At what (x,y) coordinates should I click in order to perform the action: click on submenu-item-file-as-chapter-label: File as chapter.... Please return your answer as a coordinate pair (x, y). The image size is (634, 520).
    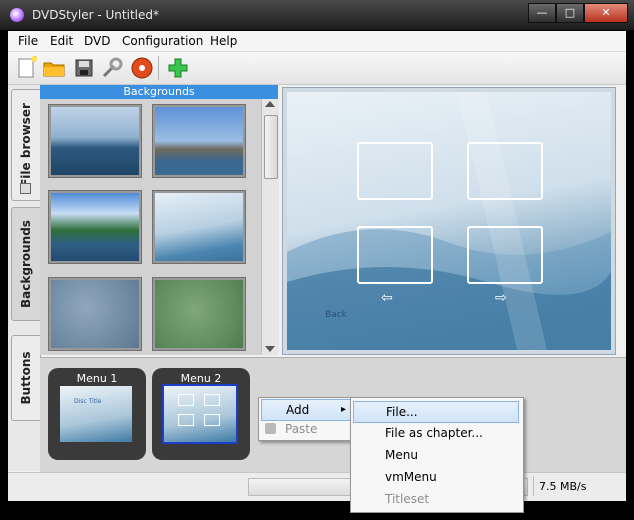
    Looking at the image, I should click on (434, 433).